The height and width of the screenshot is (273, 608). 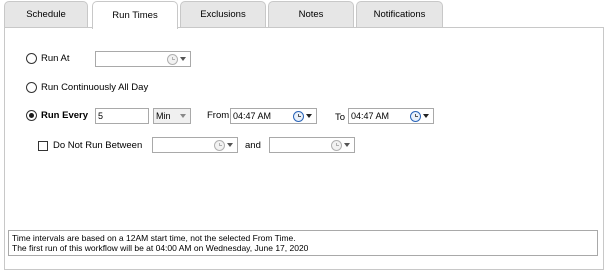 I want to click on tab-notes: Notes, so click(x=311, y=14).